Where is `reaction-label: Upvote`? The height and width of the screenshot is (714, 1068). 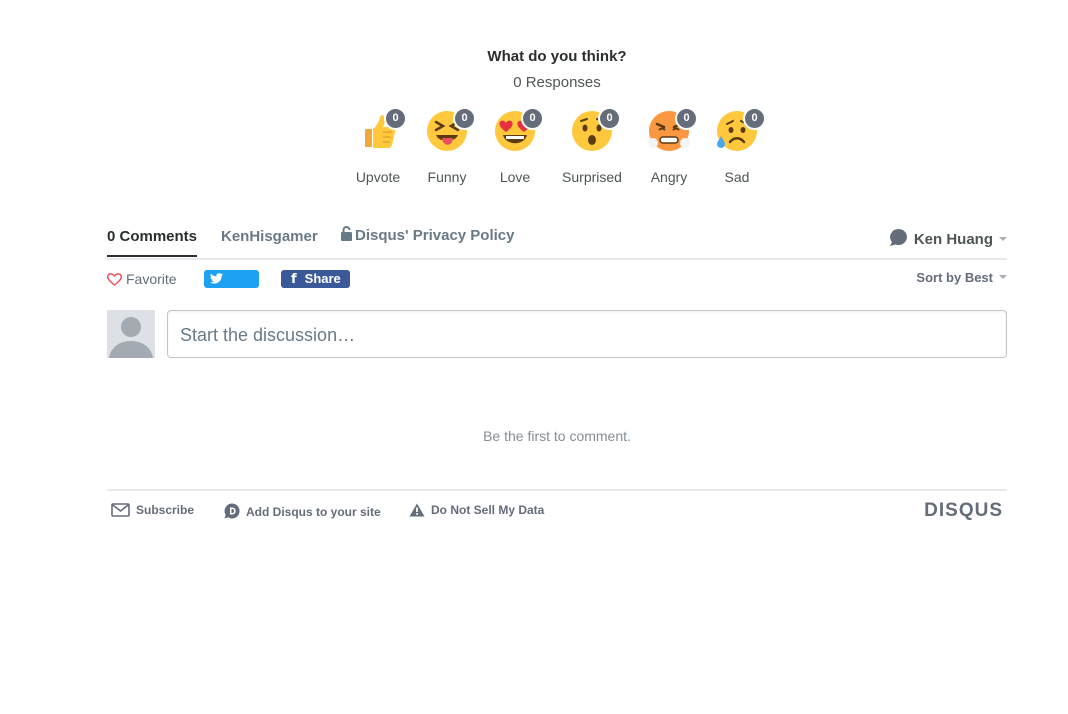
reaction-label: Upvote is located at coordinates (378, 177).